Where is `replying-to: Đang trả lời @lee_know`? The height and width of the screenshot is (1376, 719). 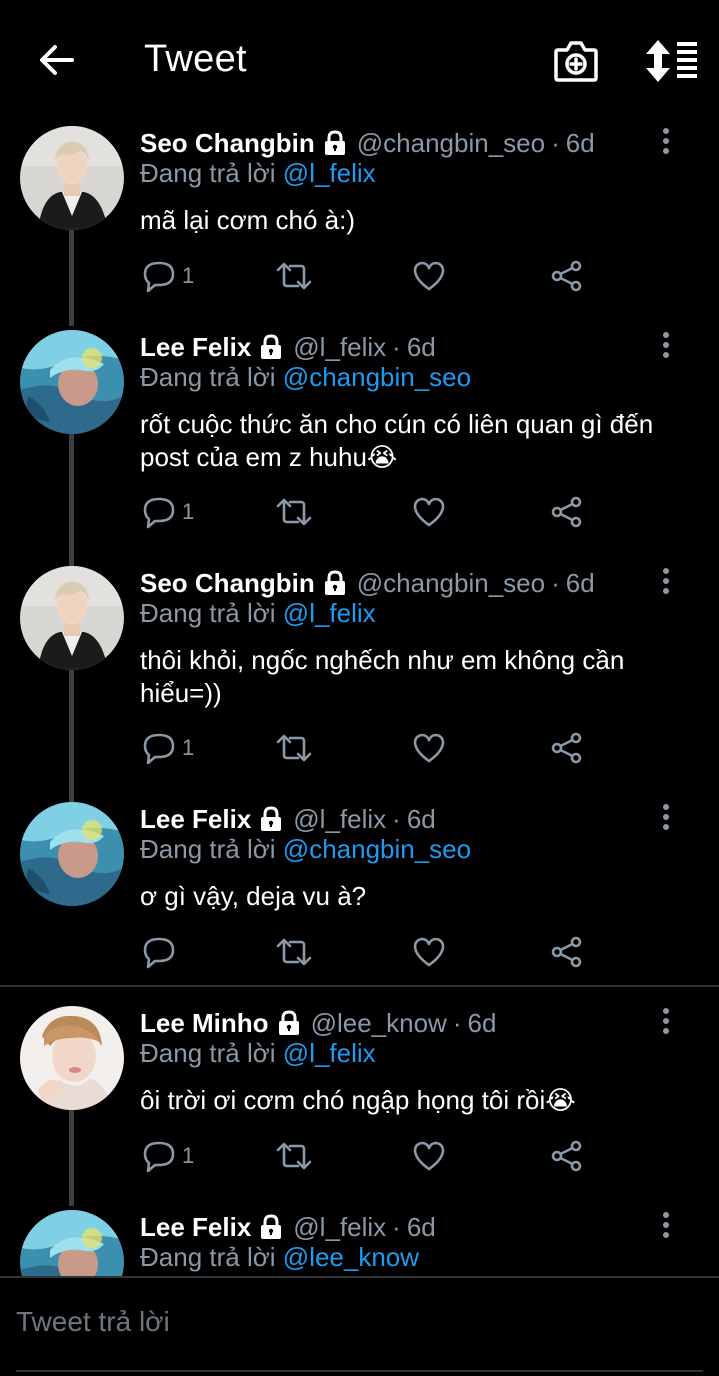
replying-to: Đang trả lời @lee_know is located at coordinates (279, 1257).